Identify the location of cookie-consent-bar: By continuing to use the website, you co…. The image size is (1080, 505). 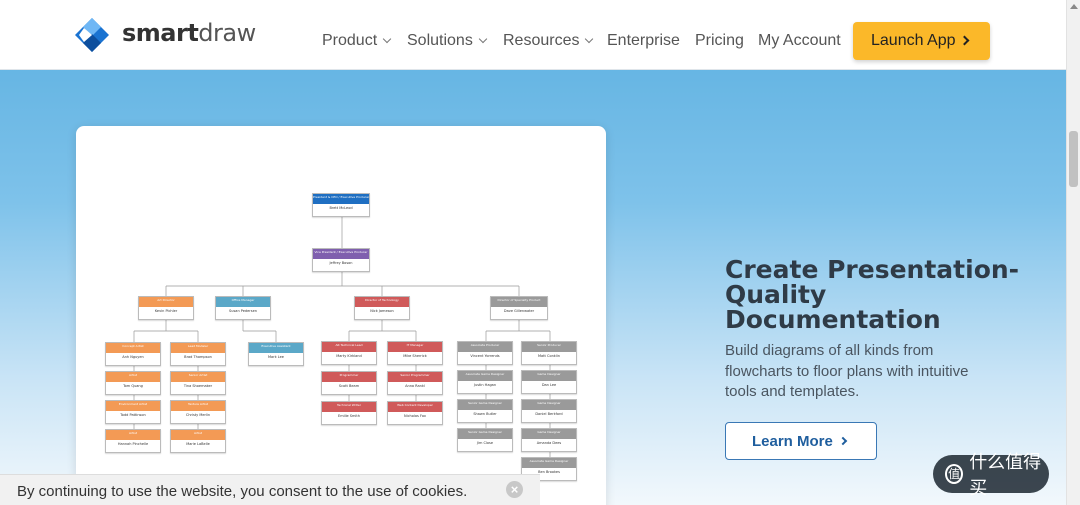
(270, 489).